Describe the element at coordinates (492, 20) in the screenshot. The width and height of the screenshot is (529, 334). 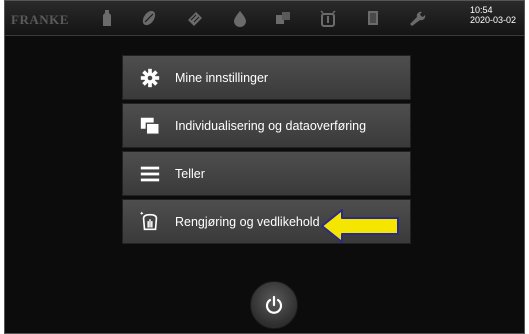
I see `date: 2020-03-02` at that location.